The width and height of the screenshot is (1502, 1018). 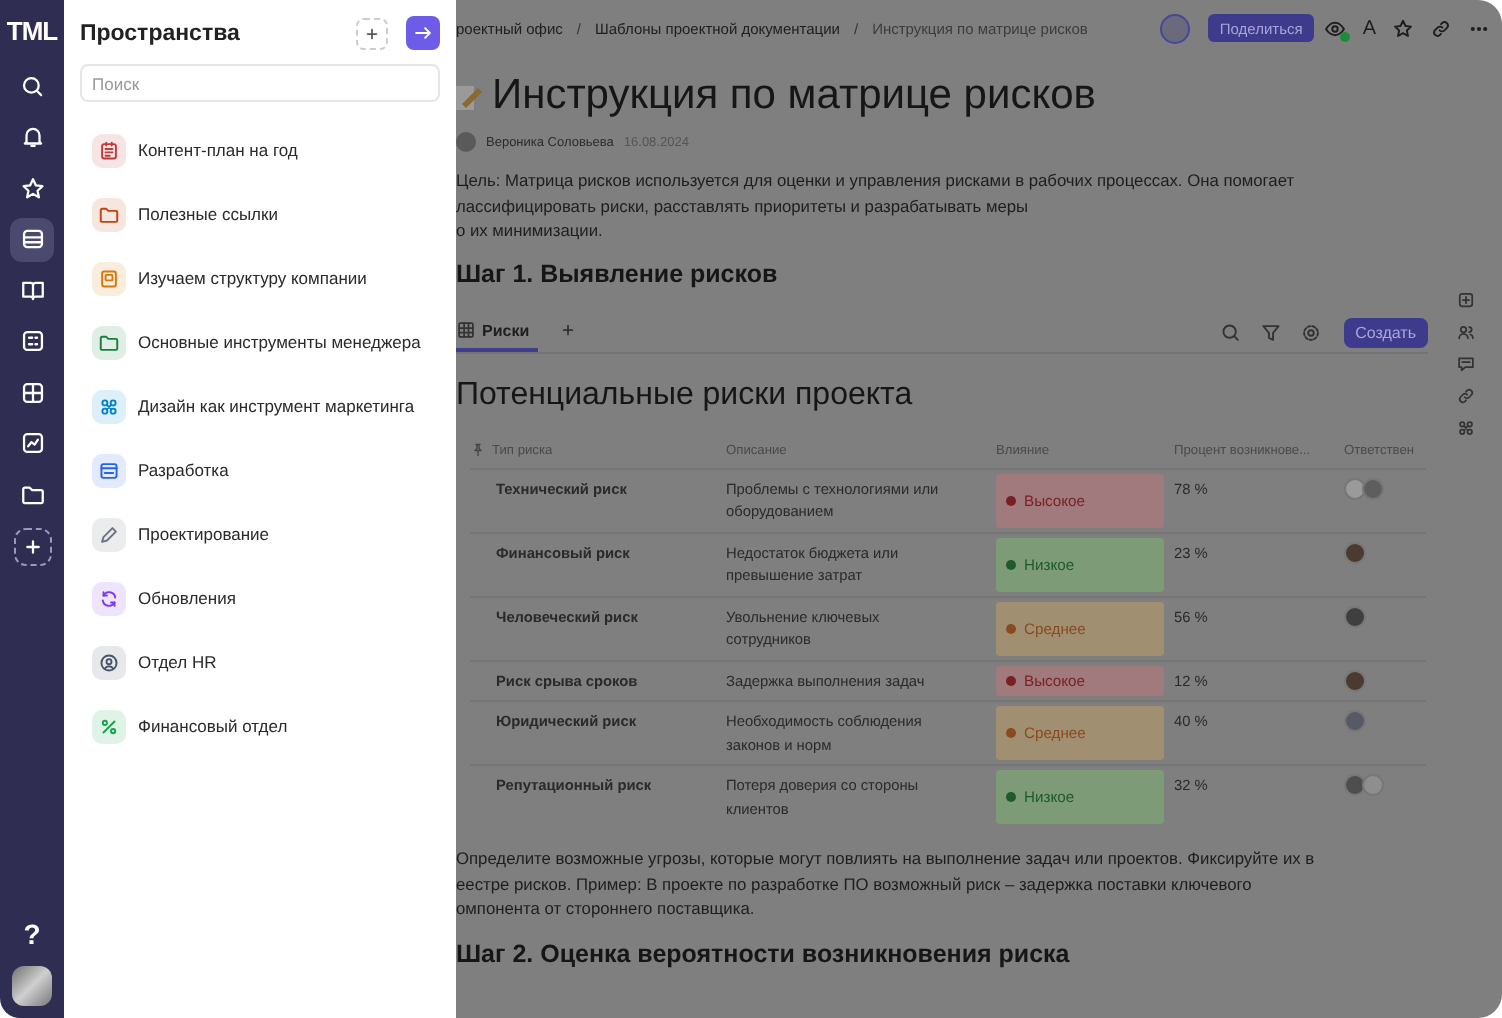 I want to click on user-avatar, so click(x=32, y=986).